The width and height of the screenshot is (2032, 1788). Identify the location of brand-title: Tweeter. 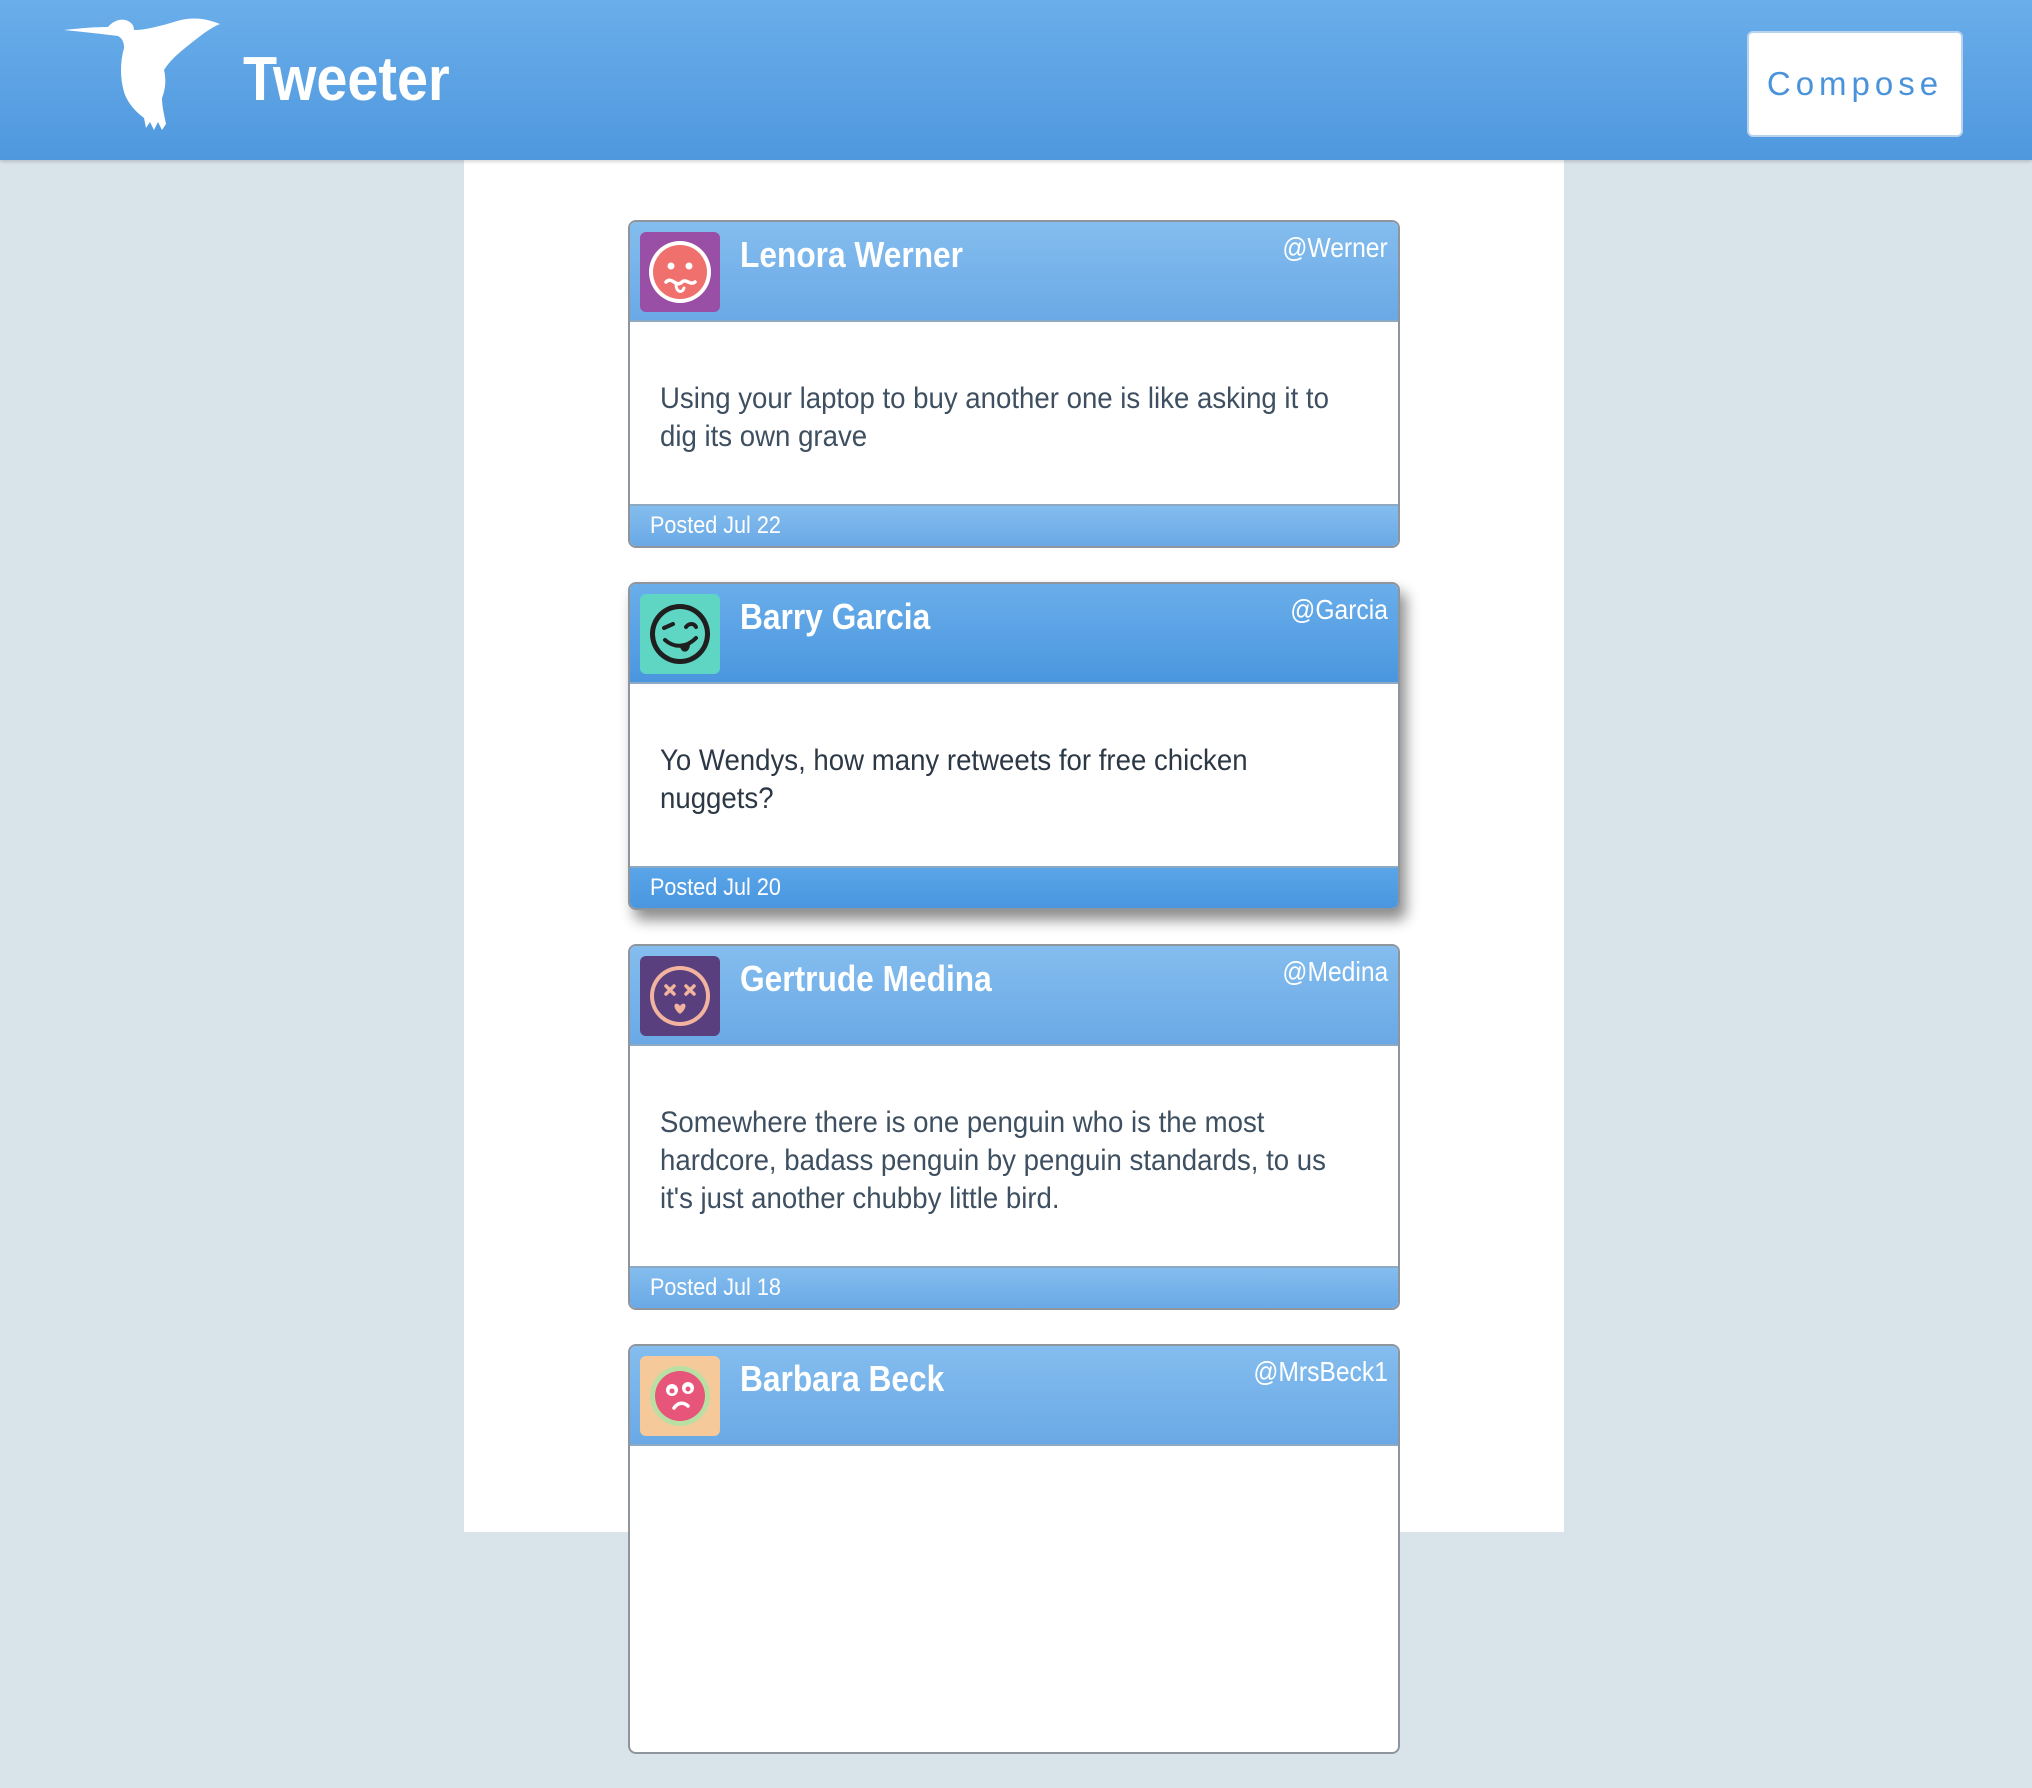
(346, 79).